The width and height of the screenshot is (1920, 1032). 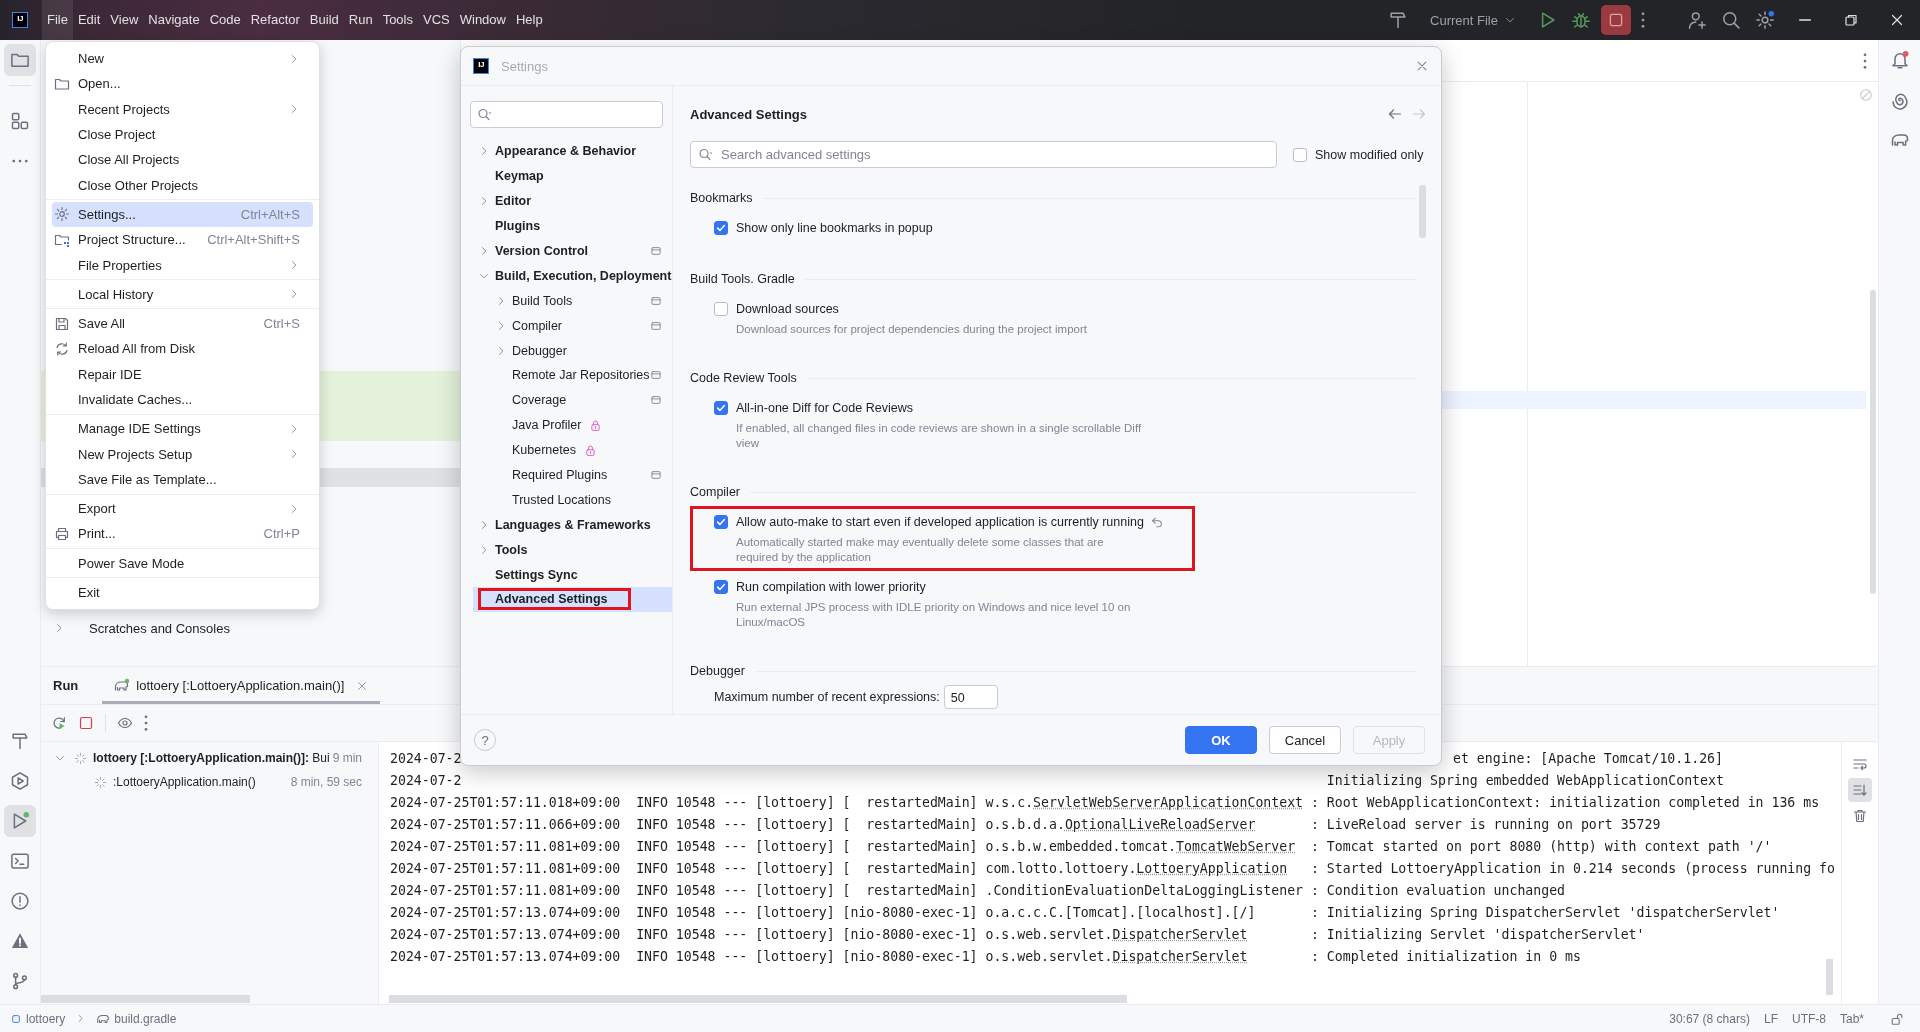 What do you see at coordinates (145, 1018) in the screenshot?
I see `breadcrumb: build.gradle` at bounding box center [145, 1018].